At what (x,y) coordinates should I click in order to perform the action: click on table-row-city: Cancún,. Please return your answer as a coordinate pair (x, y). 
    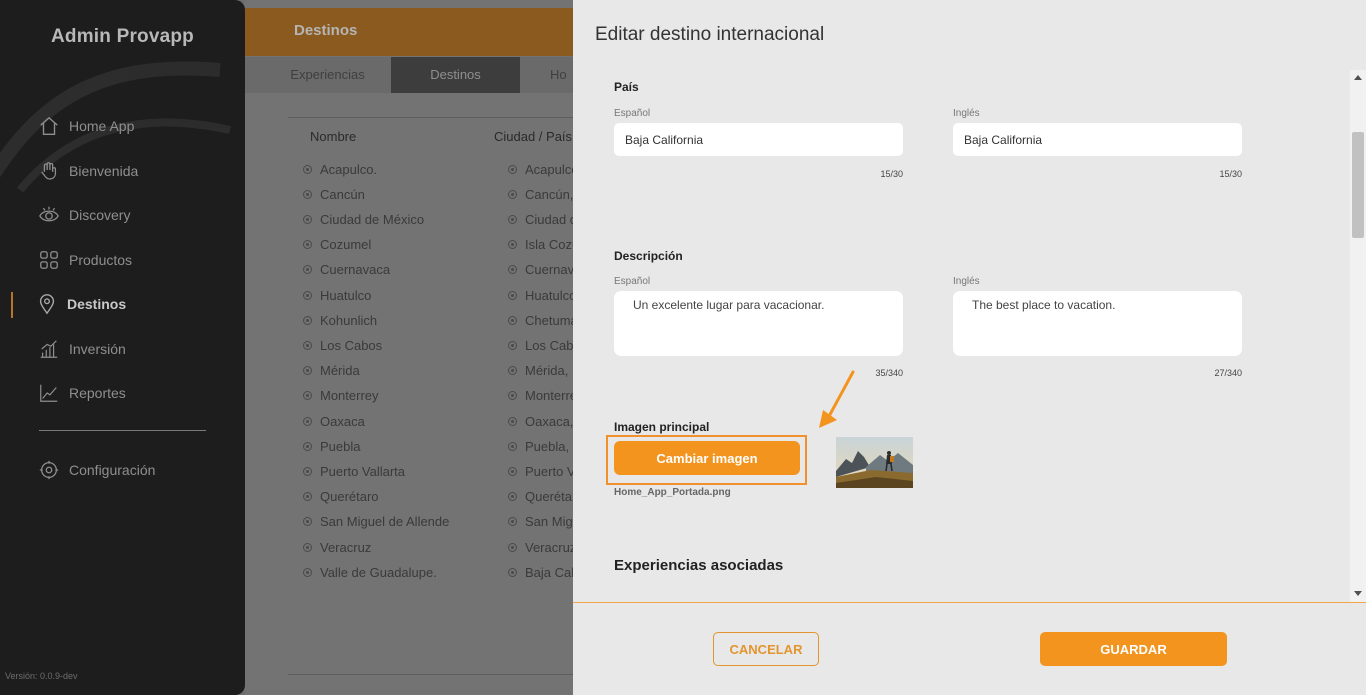
    Looking at the image, I should click on (540, 194).